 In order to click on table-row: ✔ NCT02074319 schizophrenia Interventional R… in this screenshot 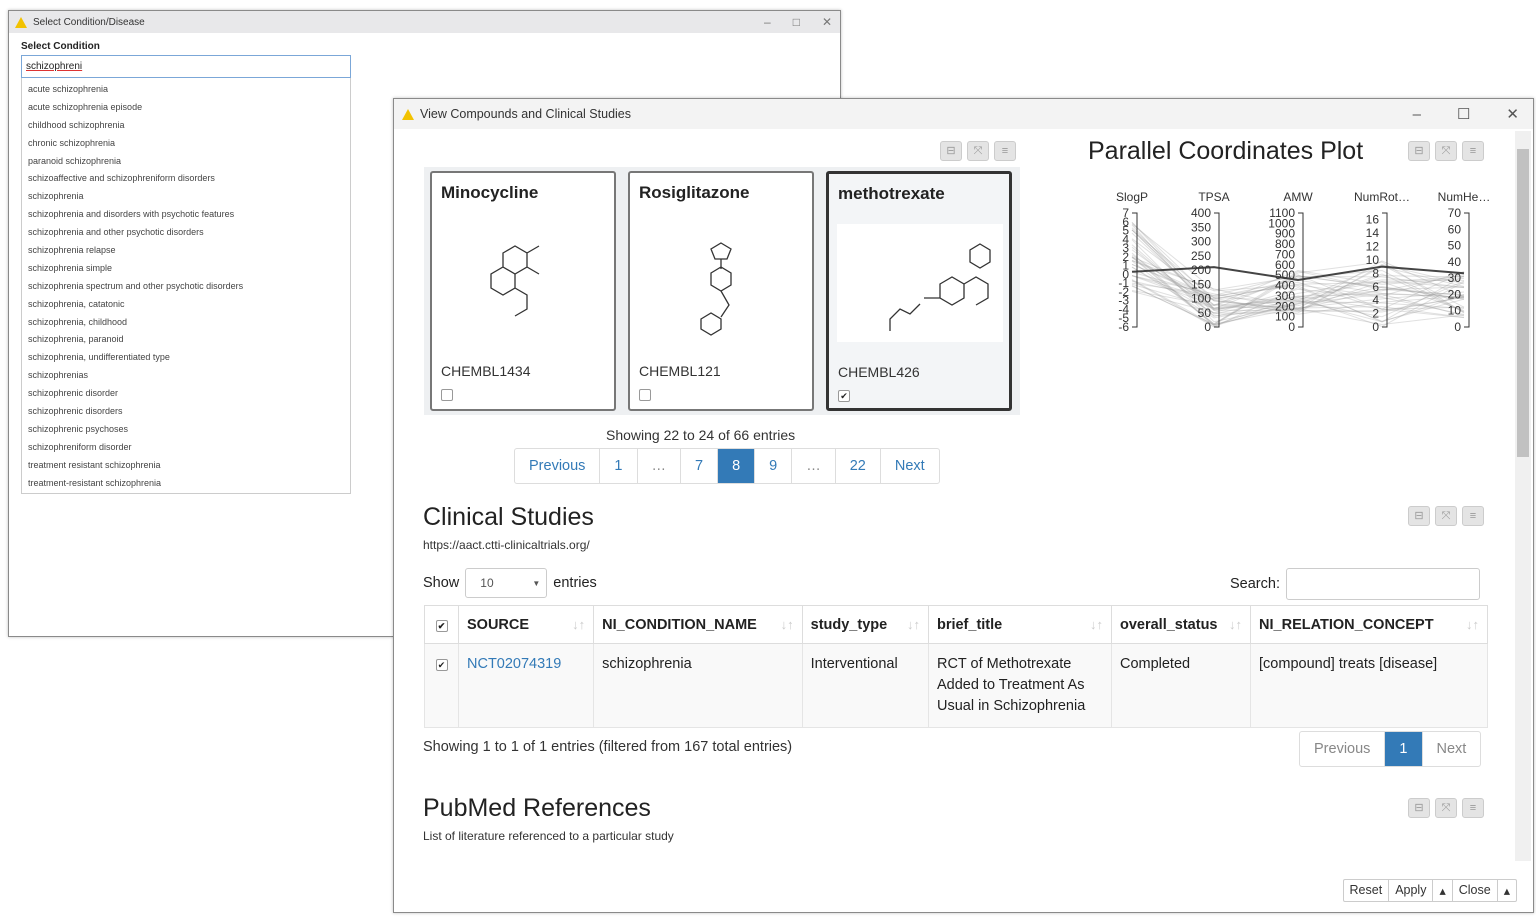, I will do `click(956, 685)`.